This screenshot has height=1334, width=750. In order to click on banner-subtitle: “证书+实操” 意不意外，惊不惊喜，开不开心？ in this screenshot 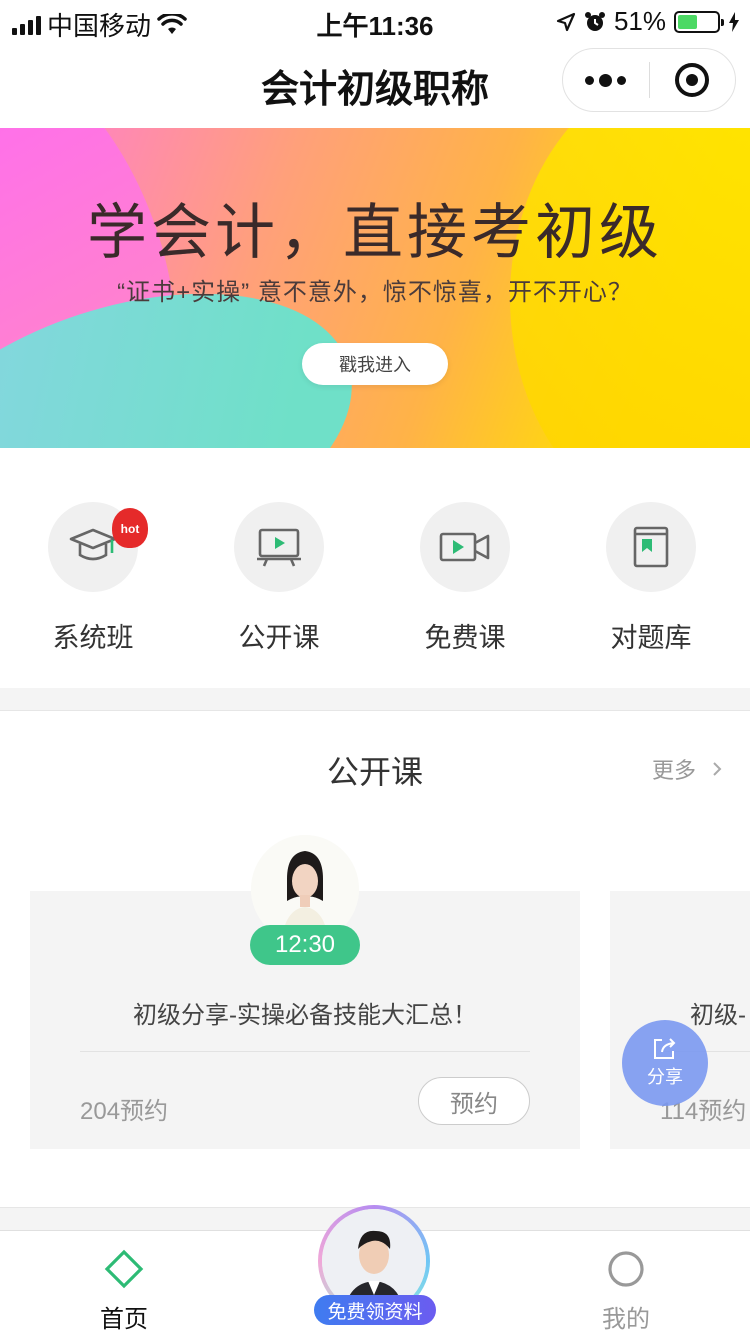, I will do `click(375, 292)`.